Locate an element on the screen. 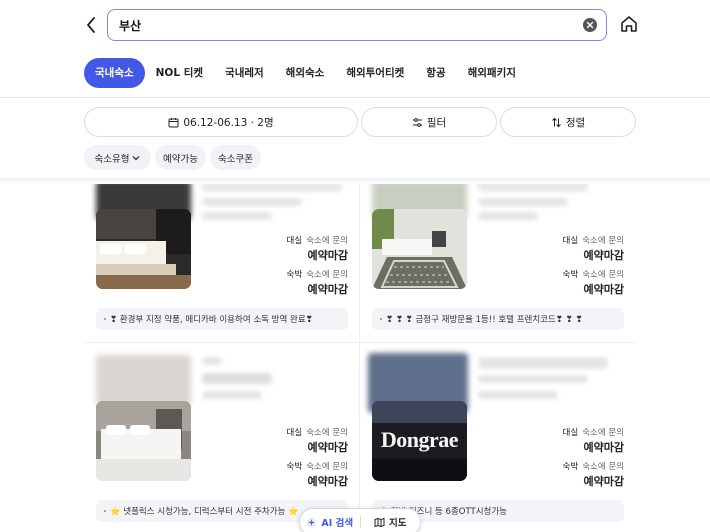  date-guest-label: 06.12-06.13 · 2명 is located at coordinates (228, 122).